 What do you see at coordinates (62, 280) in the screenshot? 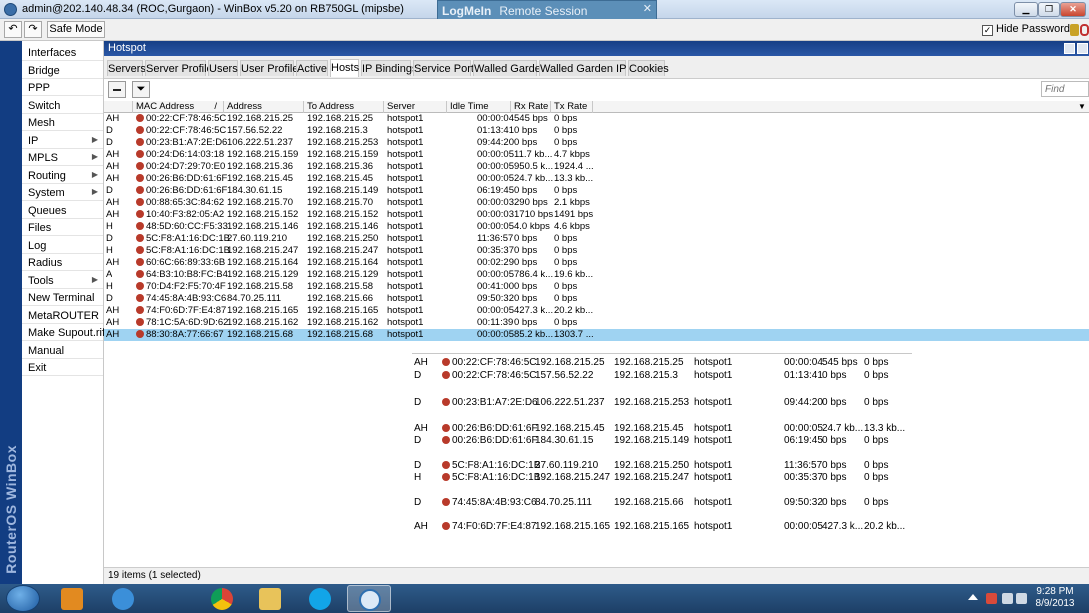
I see `sidebar-item-tools: Tools ▶` at bounding box center [62, 280].